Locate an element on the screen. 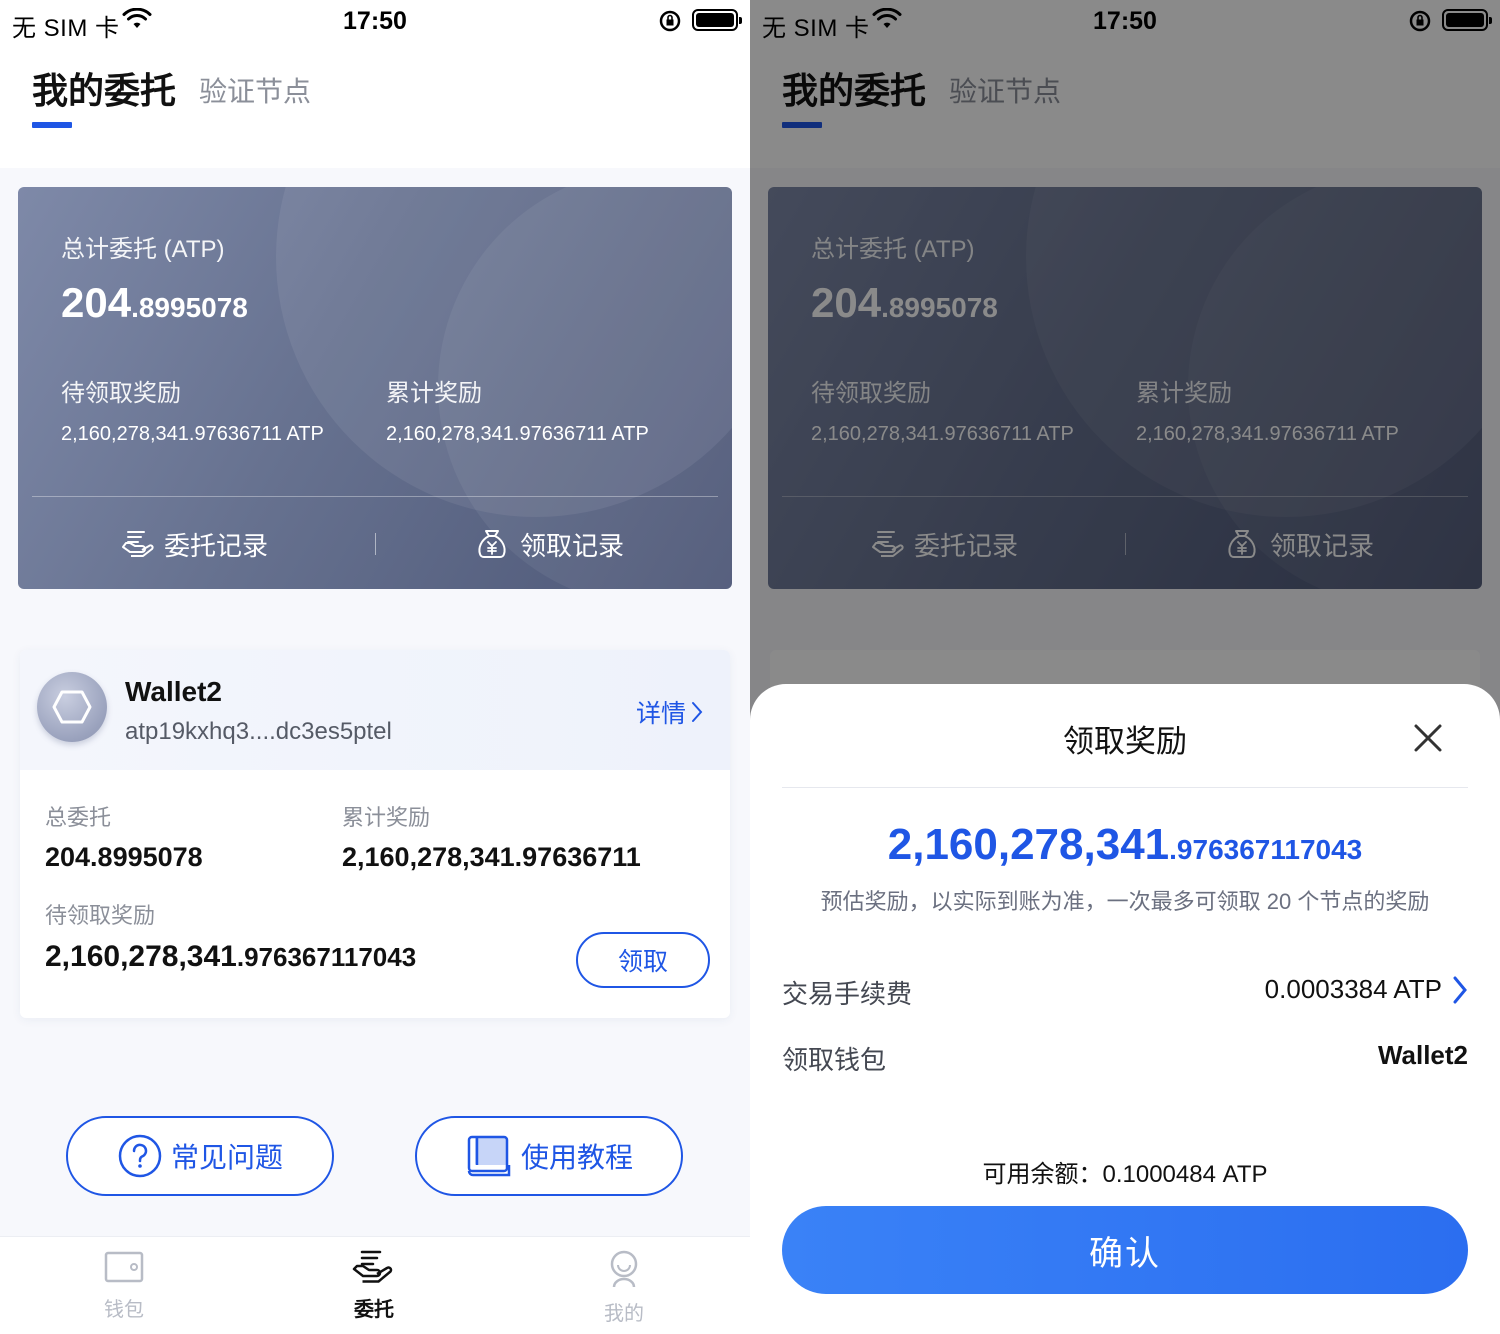  bottom-tab-bar: 钱包 委托 我的 is located at coordinates (375, 1285).